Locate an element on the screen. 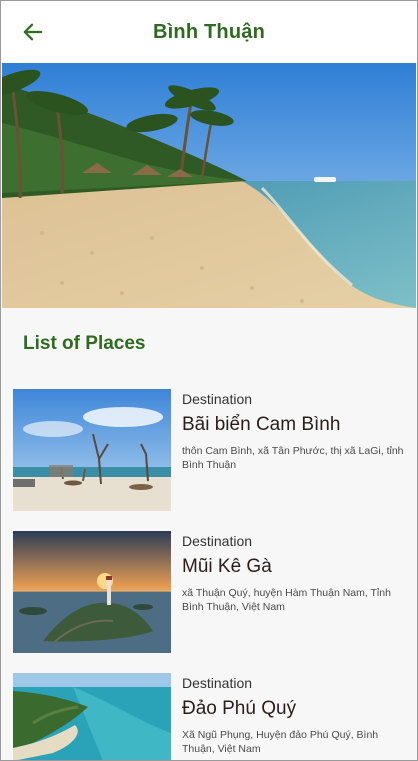 The height and width of the screenshot is (761, 418). section-title: List of Places is located at coordinates (84, 343).